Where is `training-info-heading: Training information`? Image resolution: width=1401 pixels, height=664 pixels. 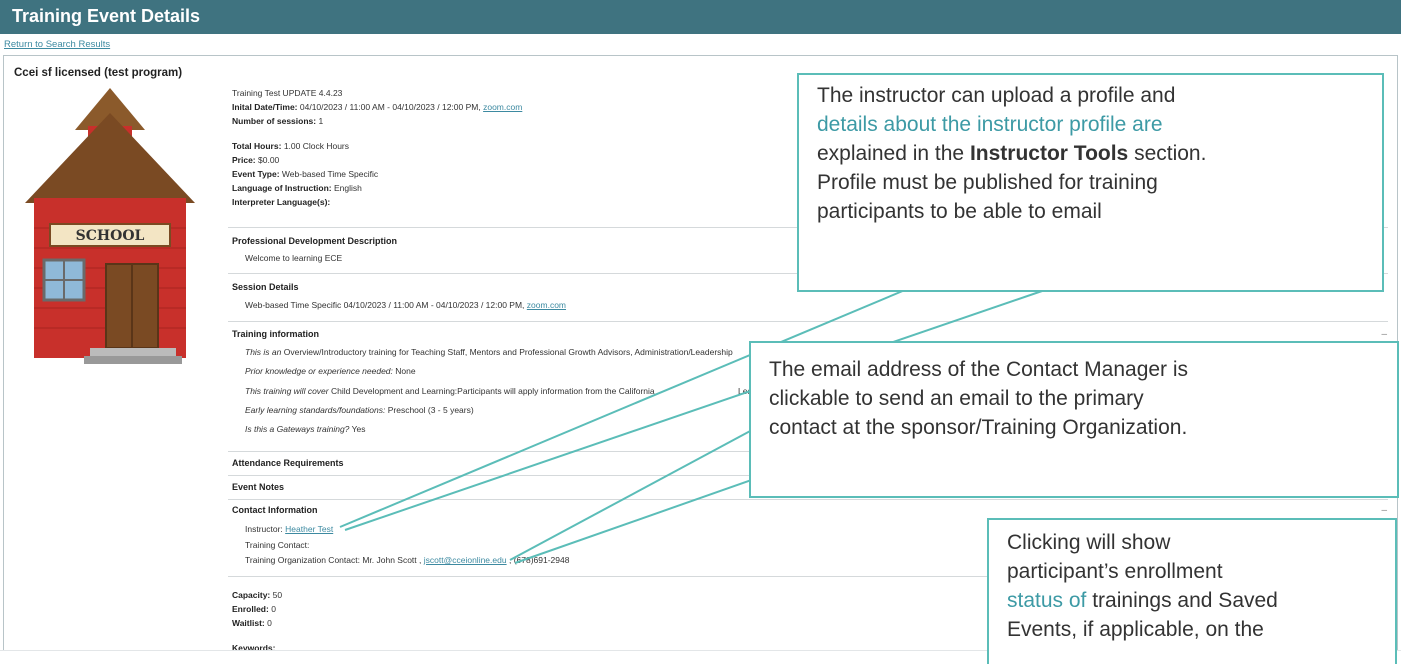
training-info-heading: Training information is located at coordinates (275, 334).